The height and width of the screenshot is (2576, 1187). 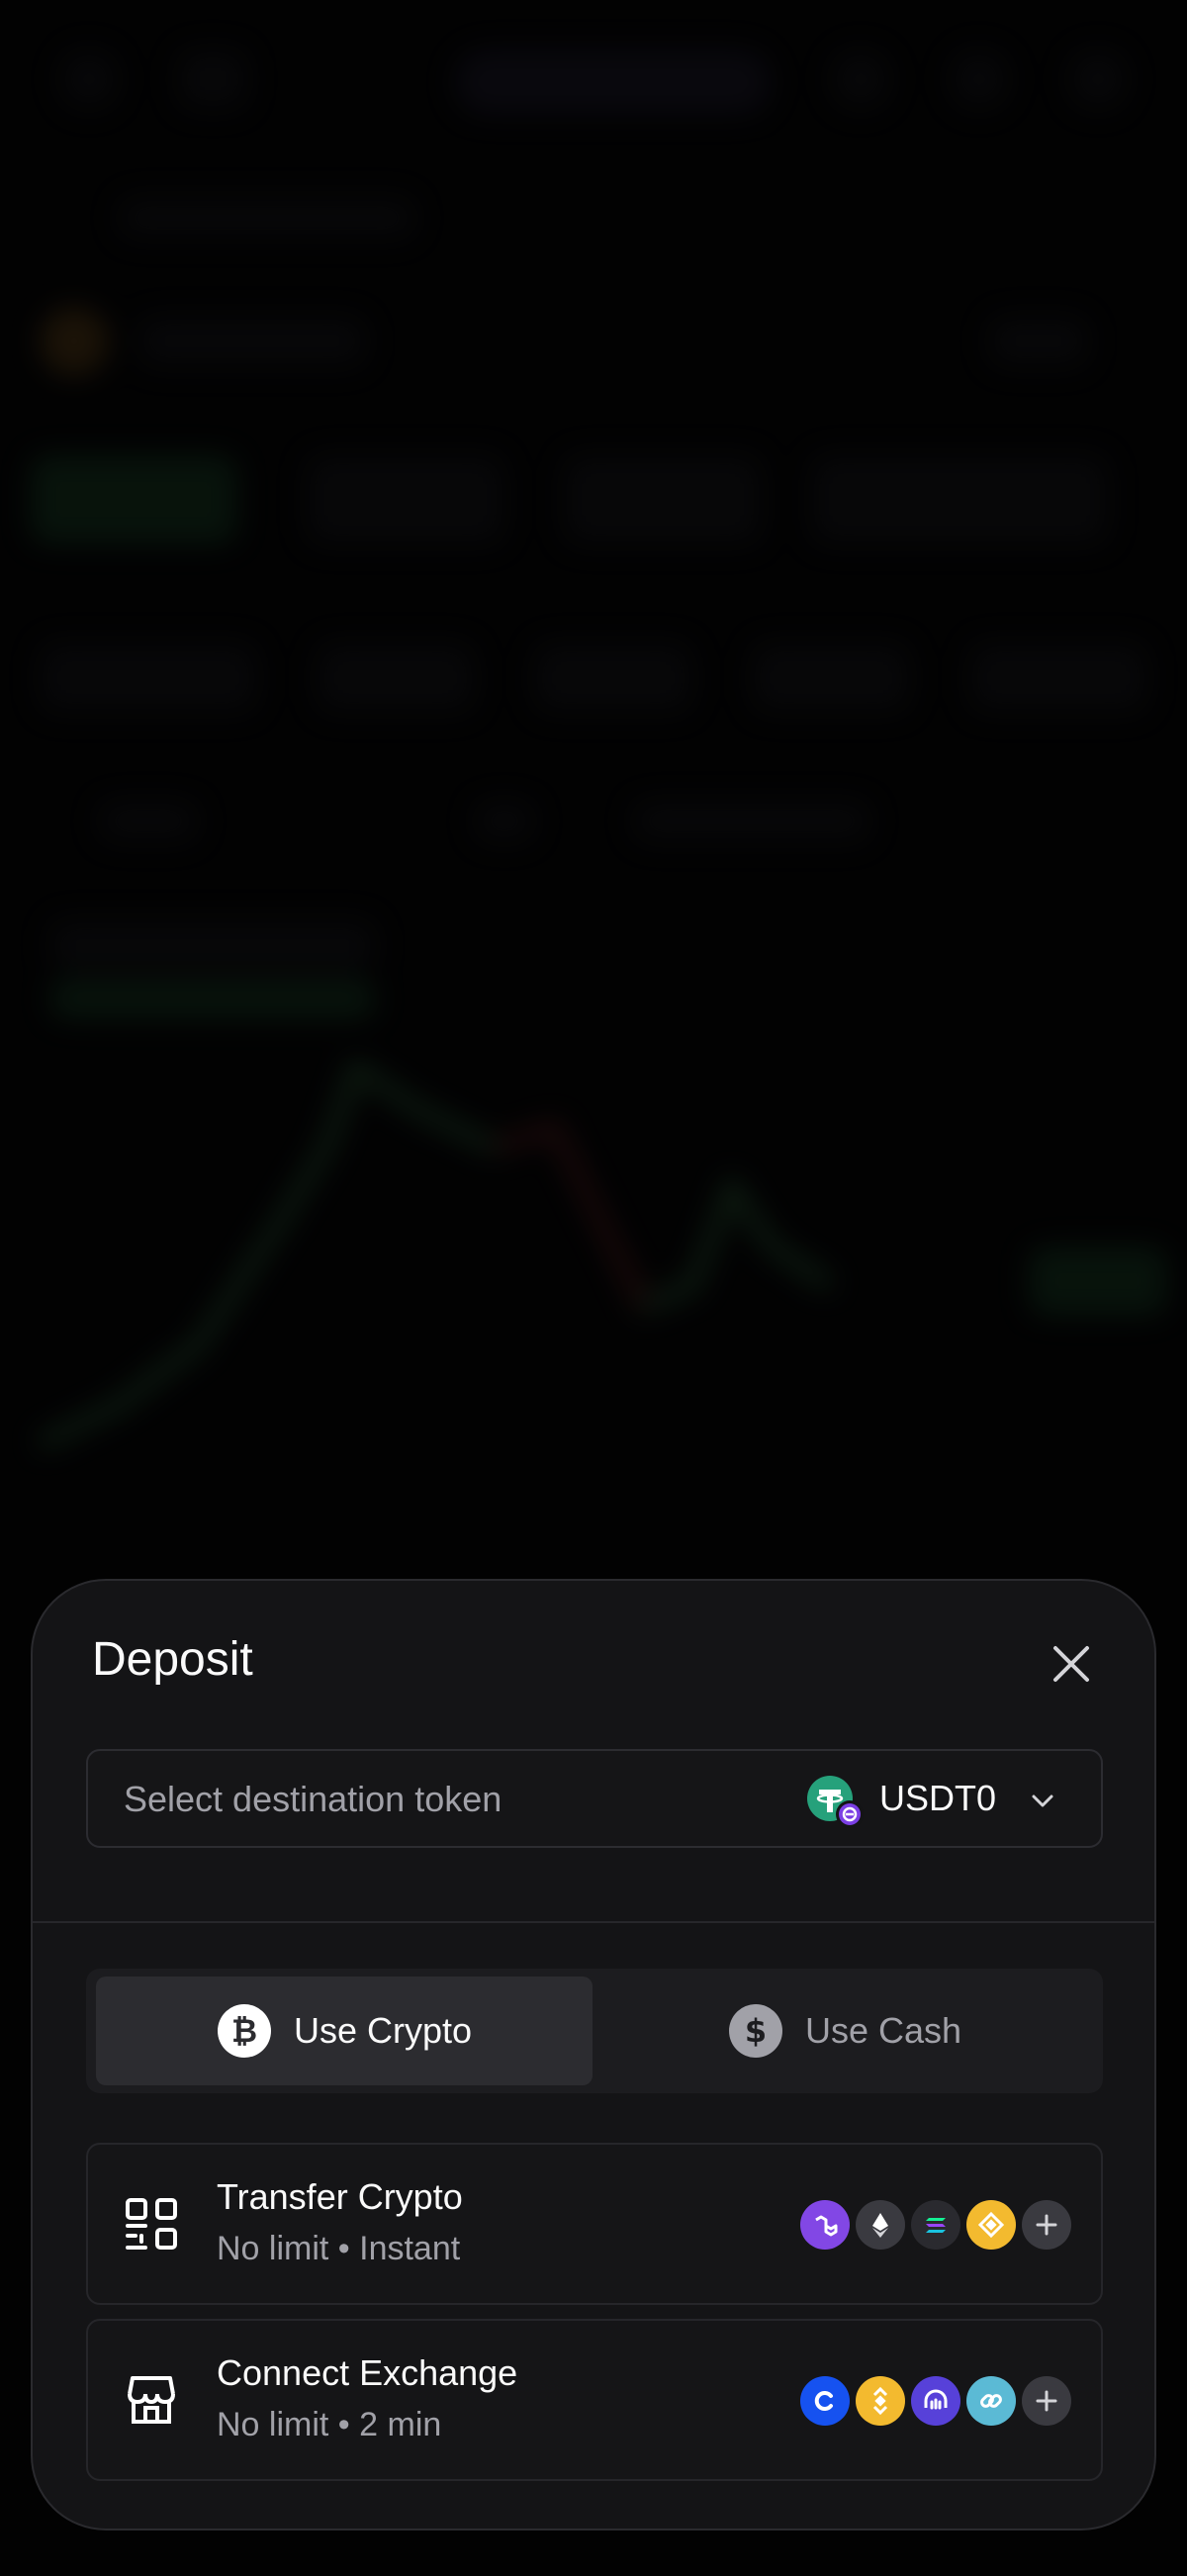 What do you see at coordinates (329, 2425) in the screenshot?
I see `option-subtitle: No limit • 2 min` at bounding box center [329, 2425].